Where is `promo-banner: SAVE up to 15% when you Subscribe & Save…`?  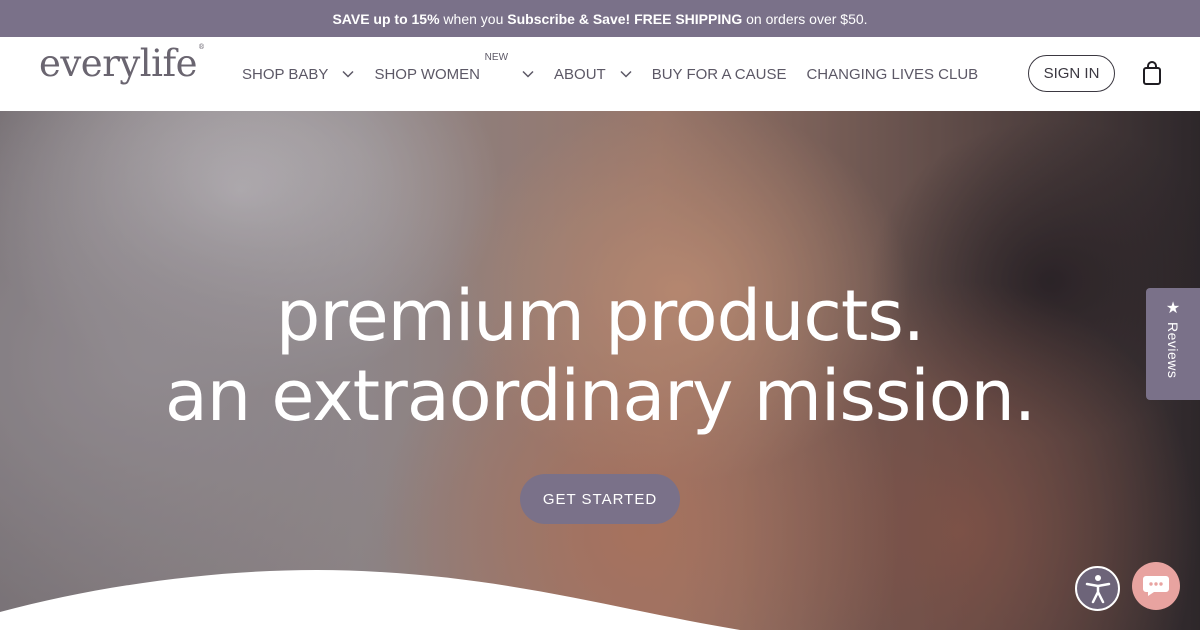
promo-banner: SAVE up to 15% when you Subscribe & Save… is located at coordinates (600, 18).